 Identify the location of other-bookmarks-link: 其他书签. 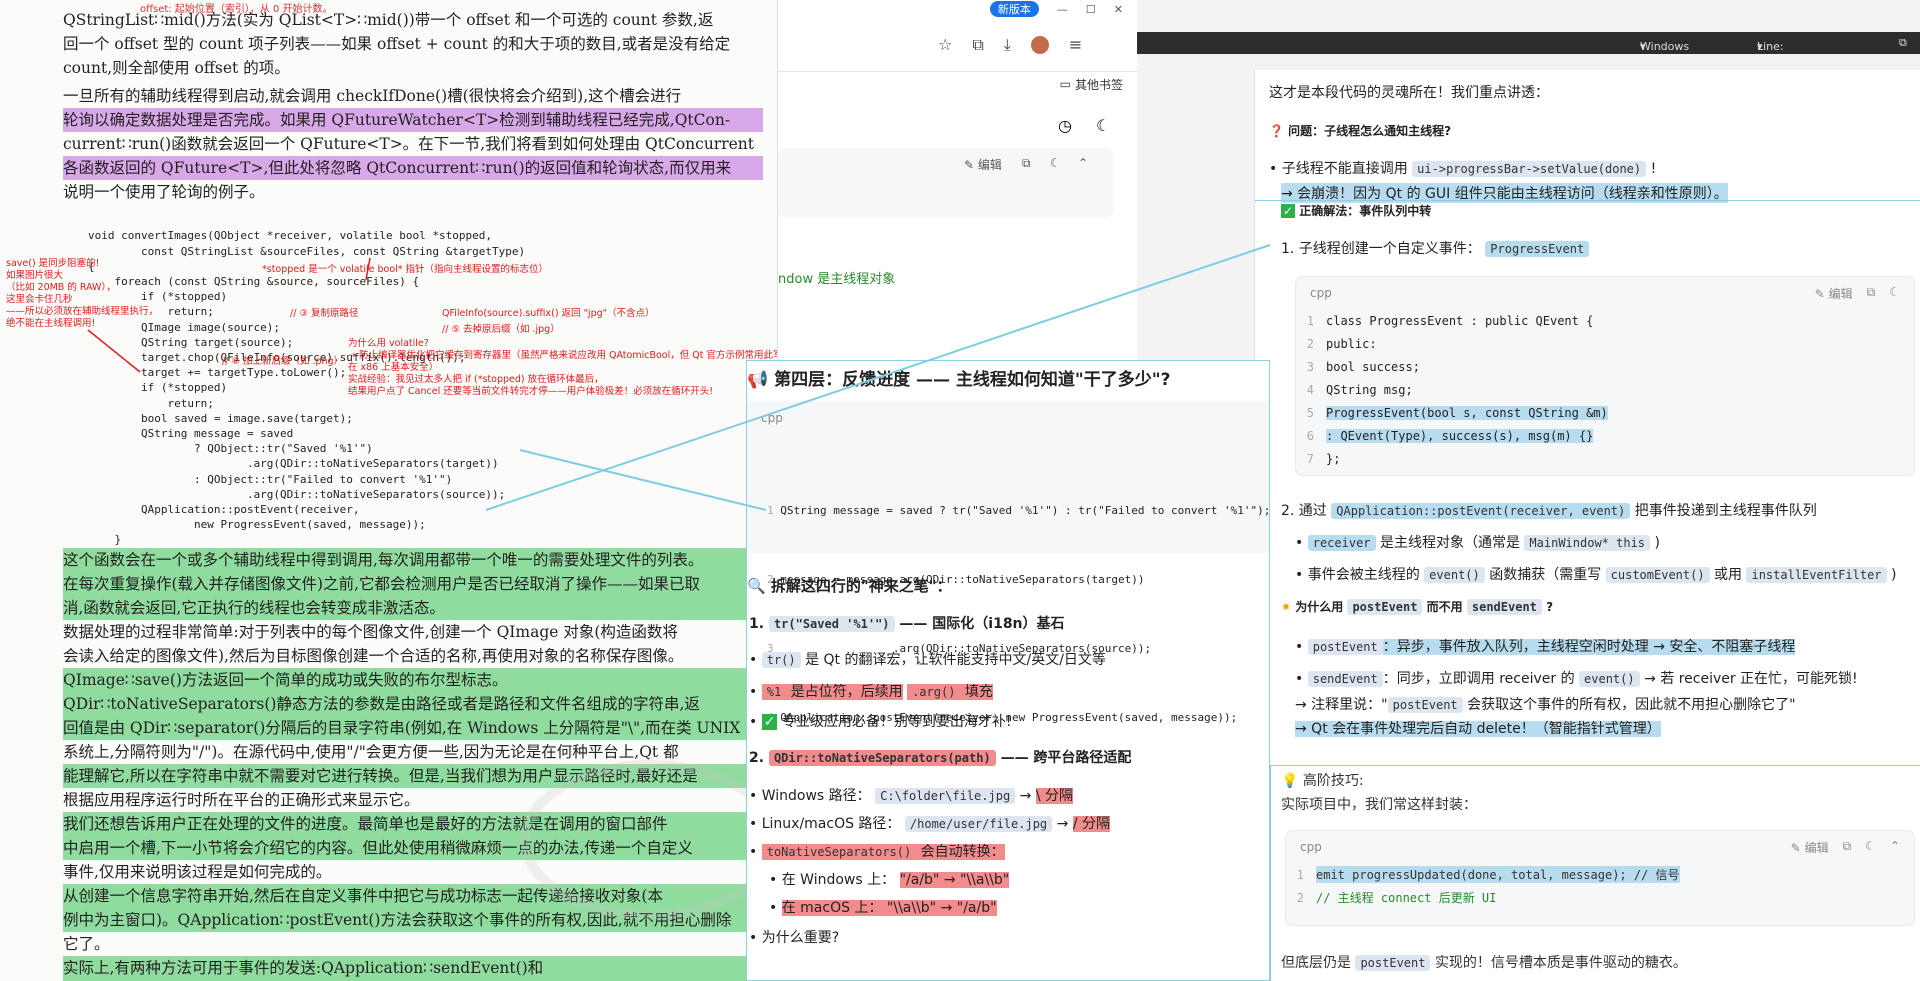
(1099, 84).